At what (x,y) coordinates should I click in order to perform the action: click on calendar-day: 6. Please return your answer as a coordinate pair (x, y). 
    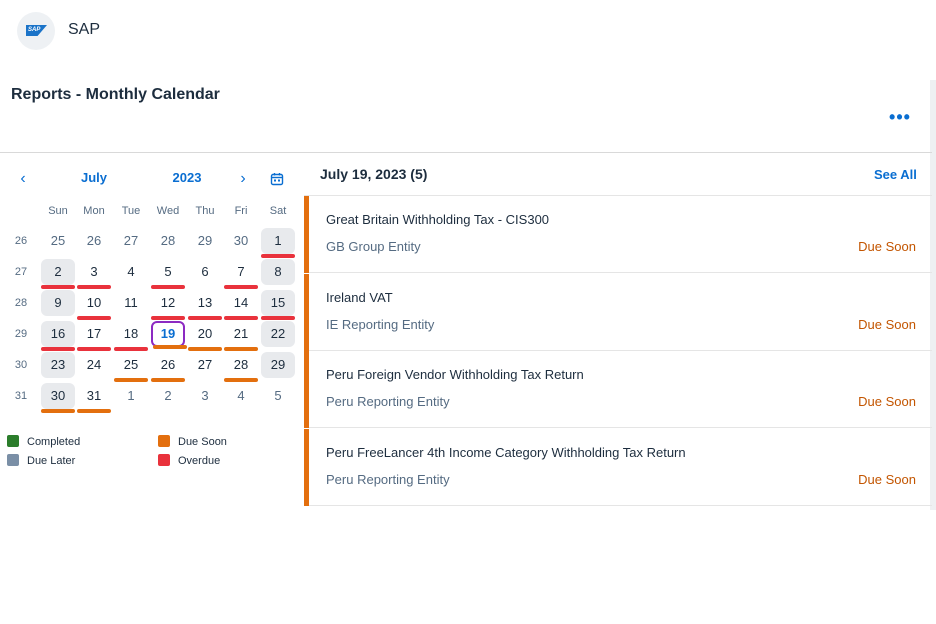
    Looking at the image, I should click on (205, 272).